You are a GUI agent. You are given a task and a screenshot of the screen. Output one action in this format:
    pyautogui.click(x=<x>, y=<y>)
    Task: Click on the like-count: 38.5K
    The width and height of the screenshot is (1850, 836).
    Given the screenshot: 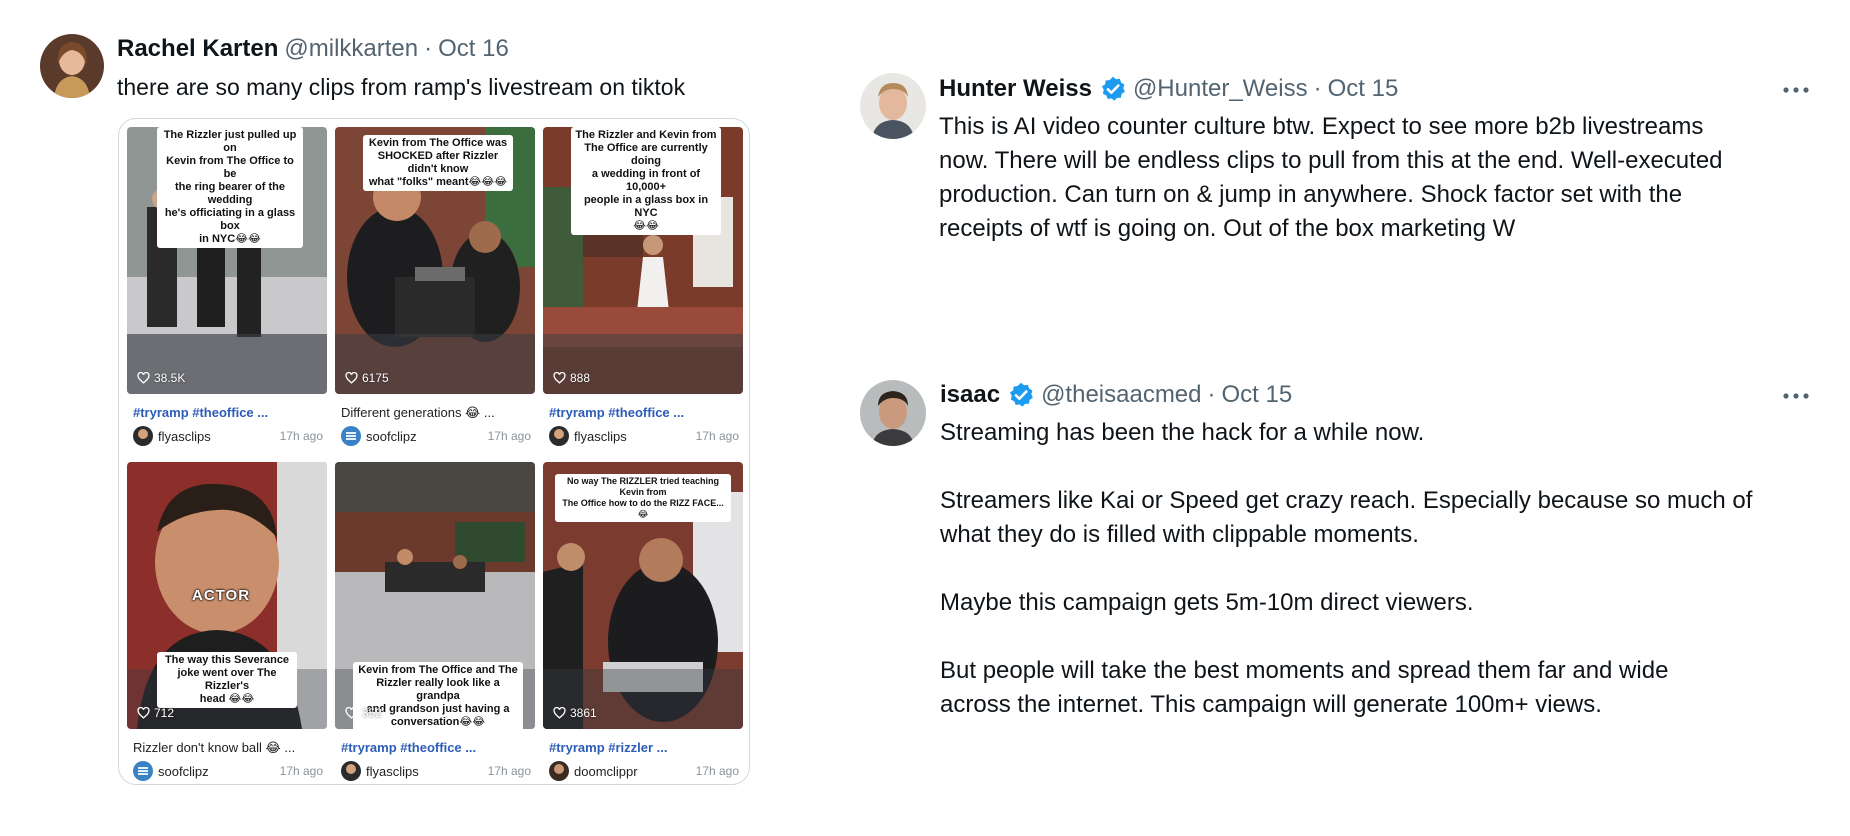 What is the action you would take?
    pyautogui.click(x=161, y=378)
    